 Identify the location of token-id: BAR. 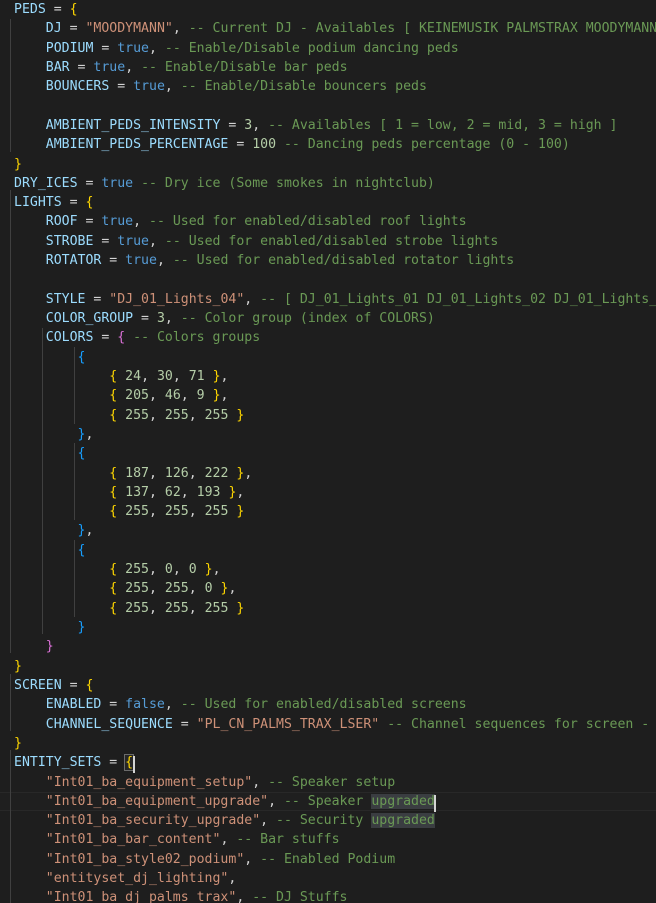
(57, 67).